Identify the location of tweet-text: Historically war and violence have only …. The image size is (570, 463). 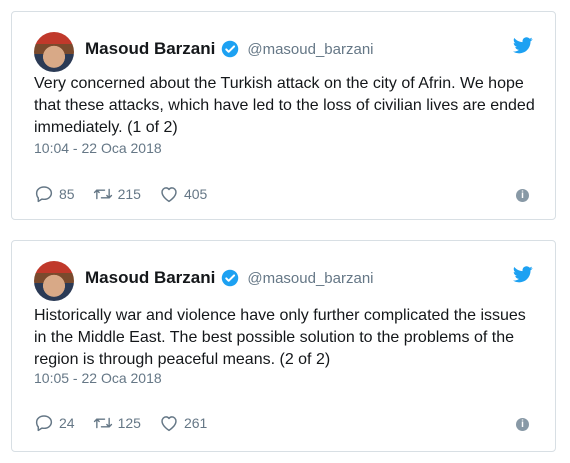
(280, 337).